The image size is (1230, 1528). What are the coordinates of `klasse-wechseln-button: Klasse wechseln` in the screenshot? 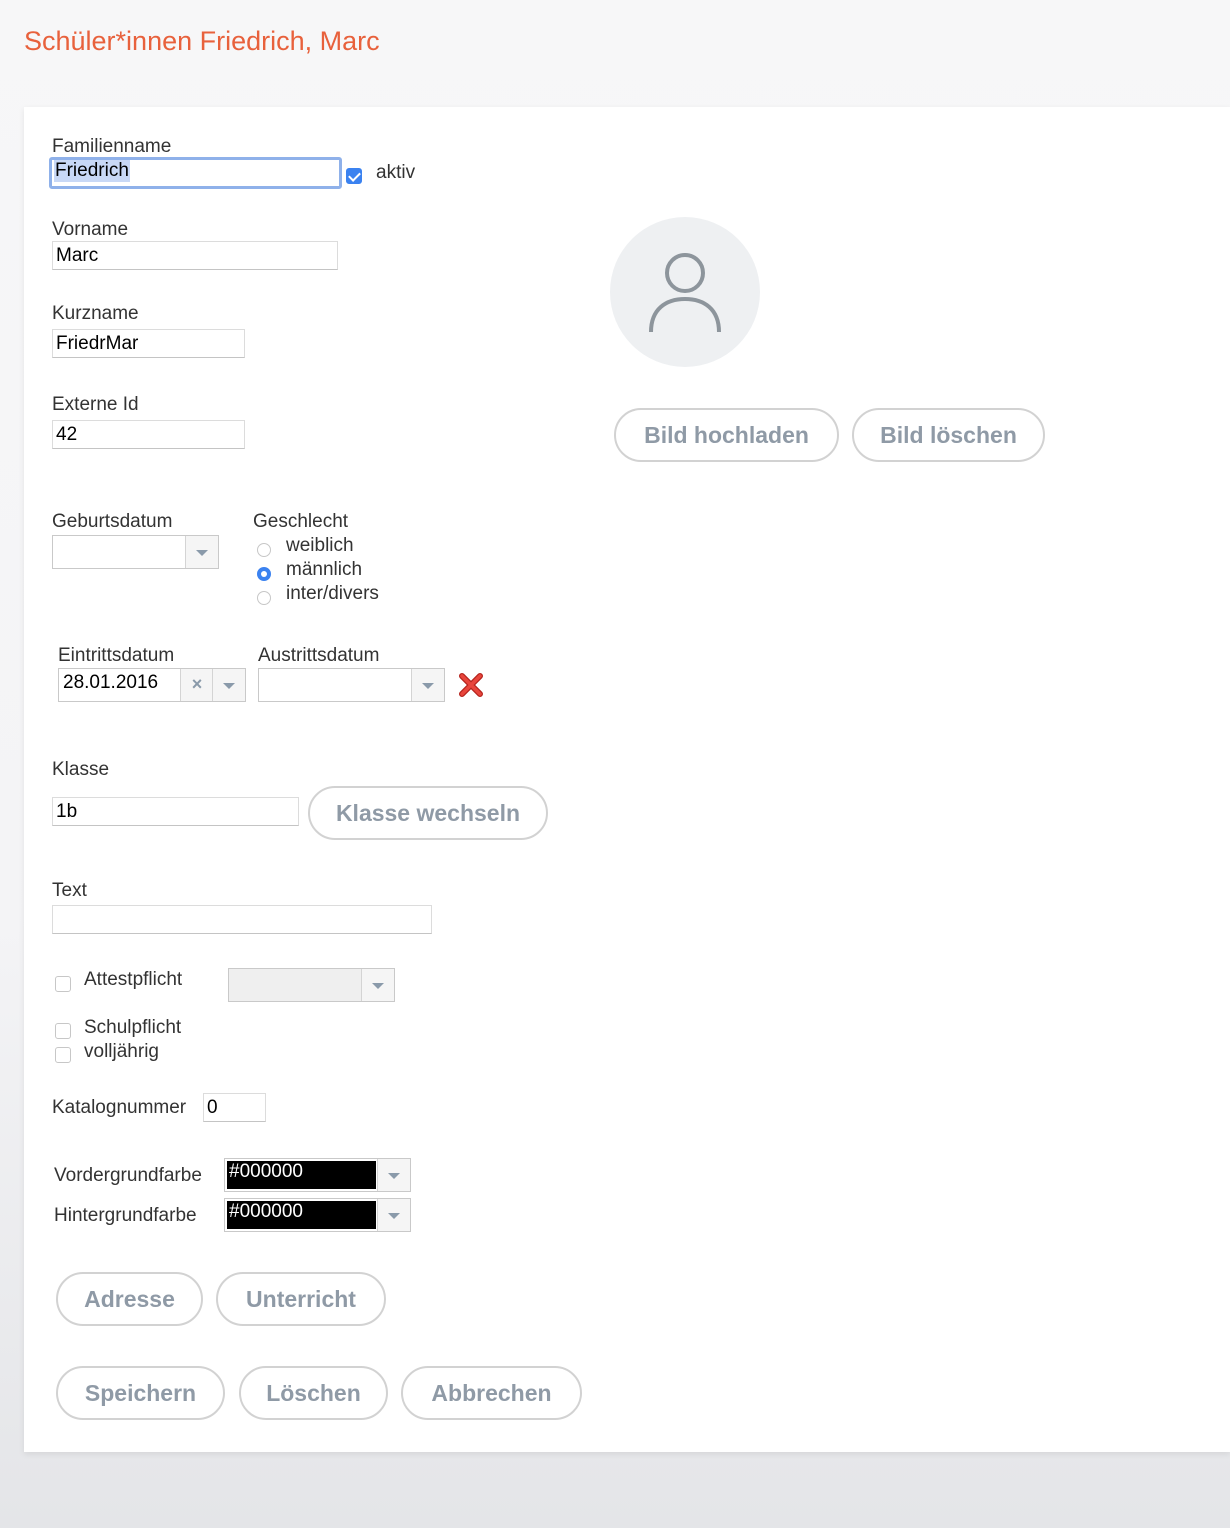 It's located at (428, 813).